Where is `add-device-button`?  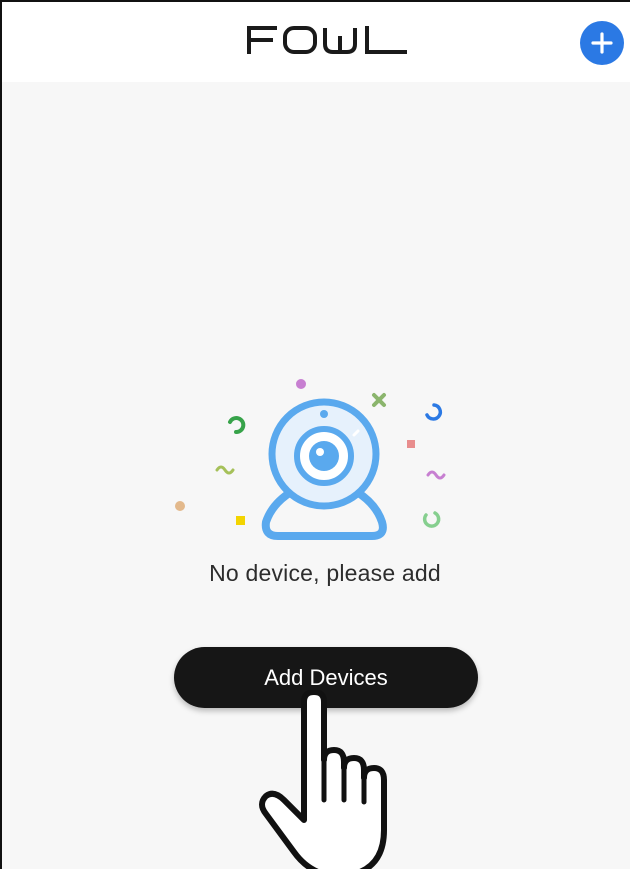 add-device-button is located at coordinates (602, 43).